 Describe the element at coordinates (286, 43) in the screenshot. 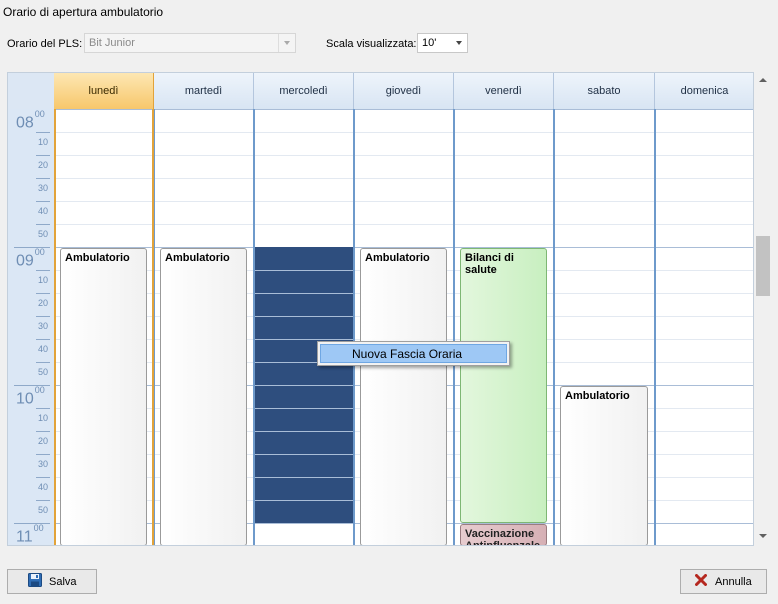

I see `chevron-down-icon` at that location.